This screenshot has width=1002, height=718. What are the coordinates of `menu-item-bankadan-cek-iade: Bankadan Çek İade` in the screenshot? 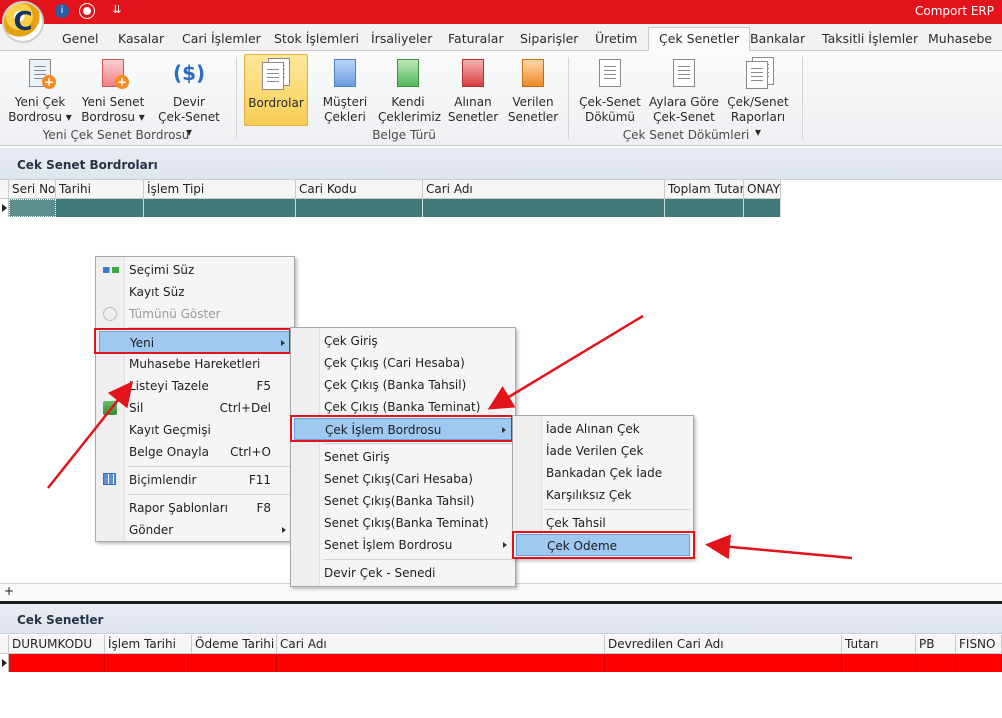 It's located at (603, 473).